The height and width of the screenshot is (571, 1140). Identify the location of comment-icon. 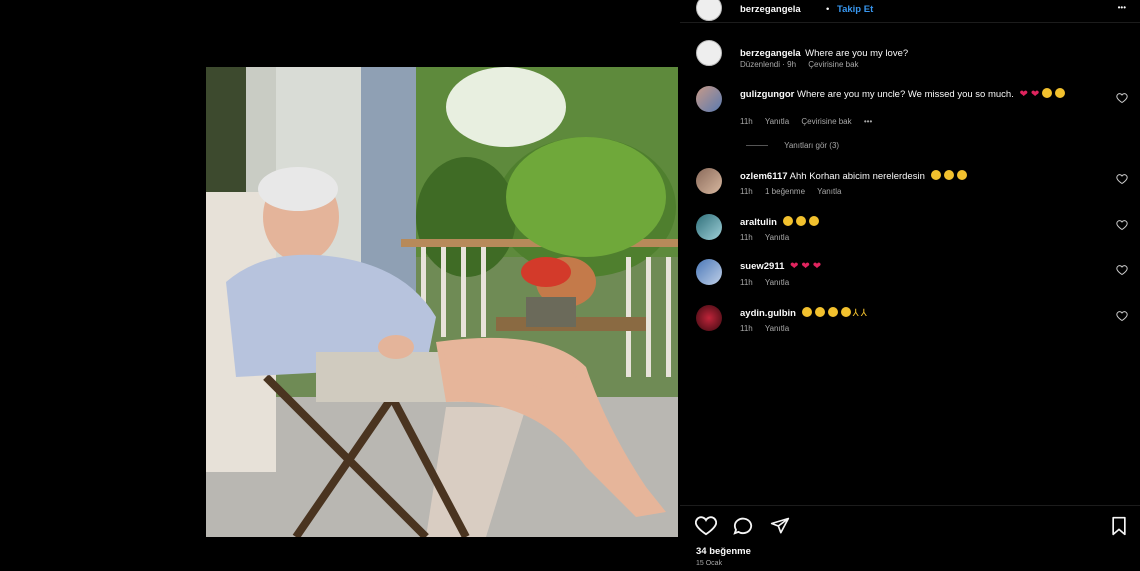
(743, 526).